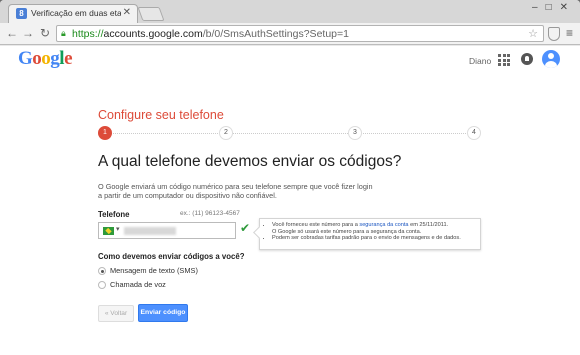 This screenshot has width=580, height=355. I want to click on google-logo: Google, so click(45, 59).